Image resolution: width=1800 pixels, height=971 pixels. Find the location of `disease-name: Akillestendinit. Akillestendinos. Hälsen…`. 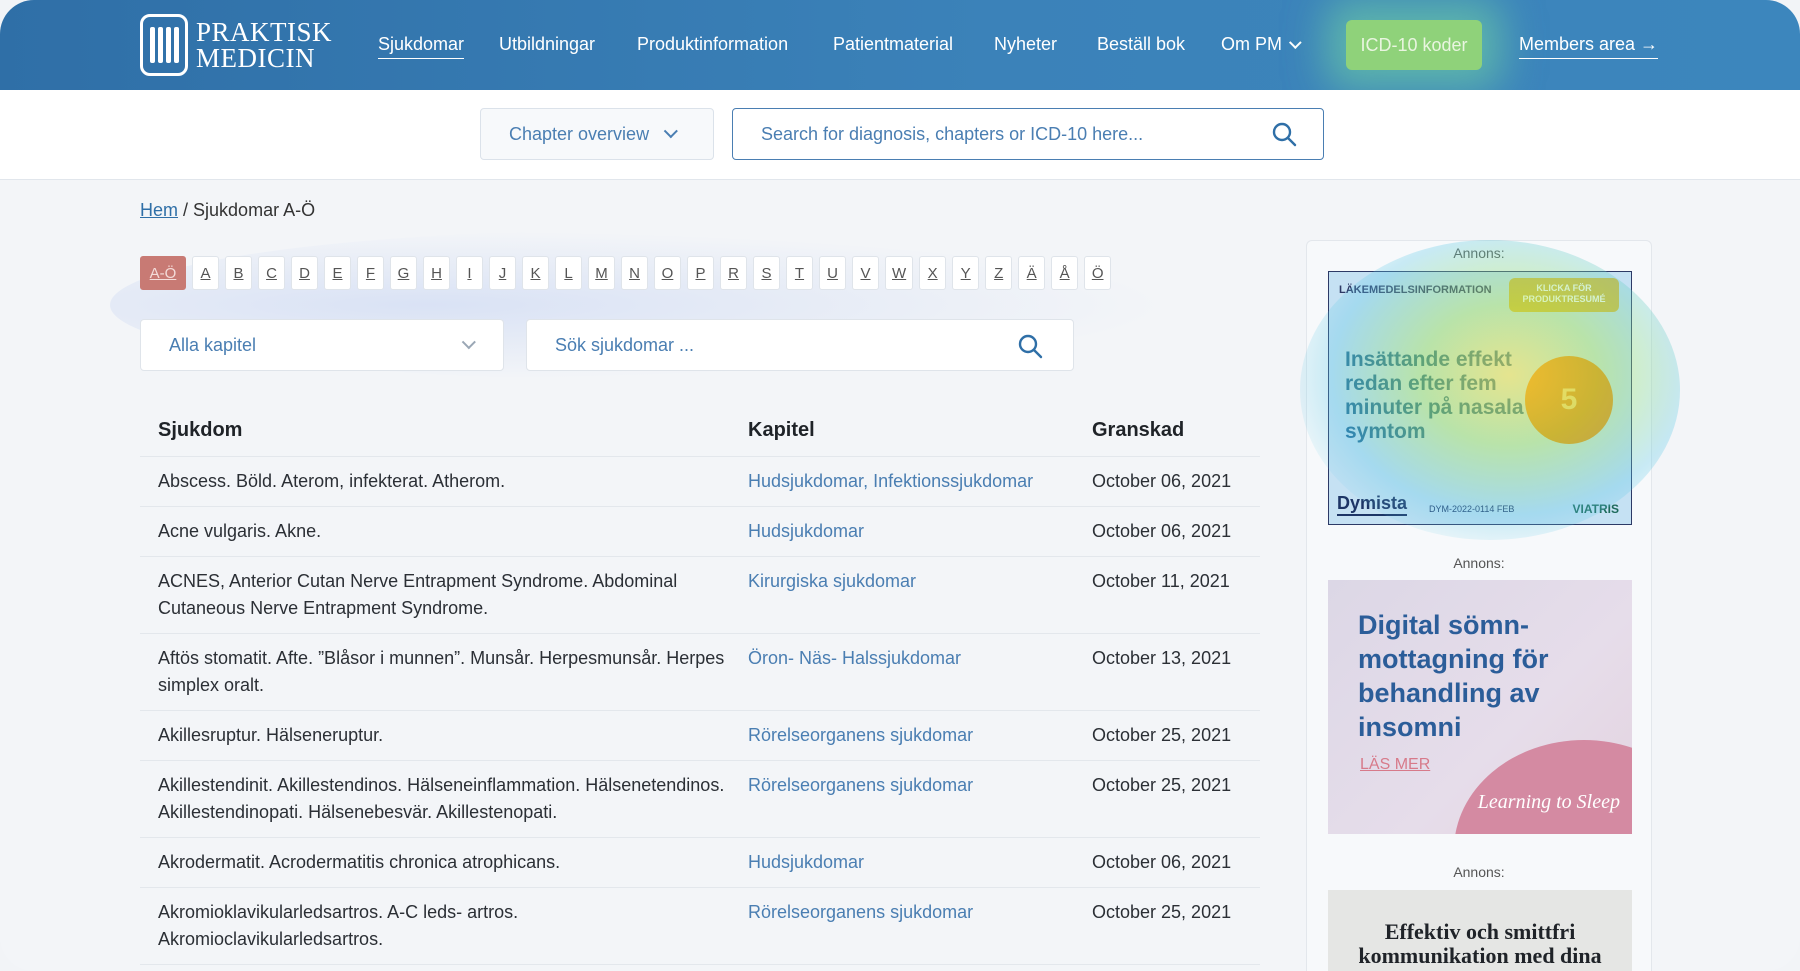

disease-name: Akillestendinit. Akillestendinos. Hälsen… is located at coordinates (444, 799).